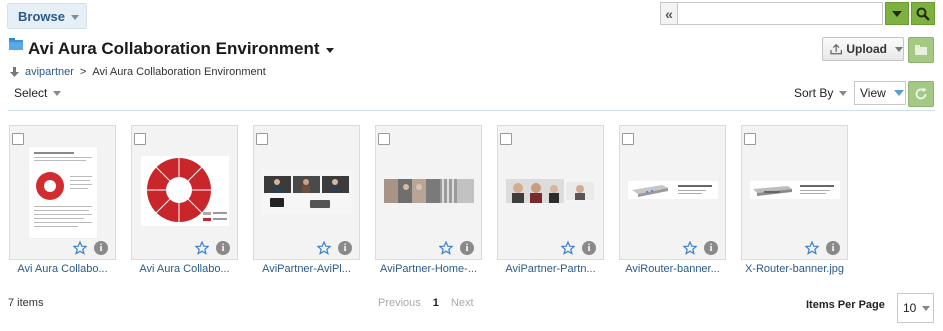 This screenshot has height=331, width=943. I want to click on pagination: Previous 1 Next, so click(426, 303).